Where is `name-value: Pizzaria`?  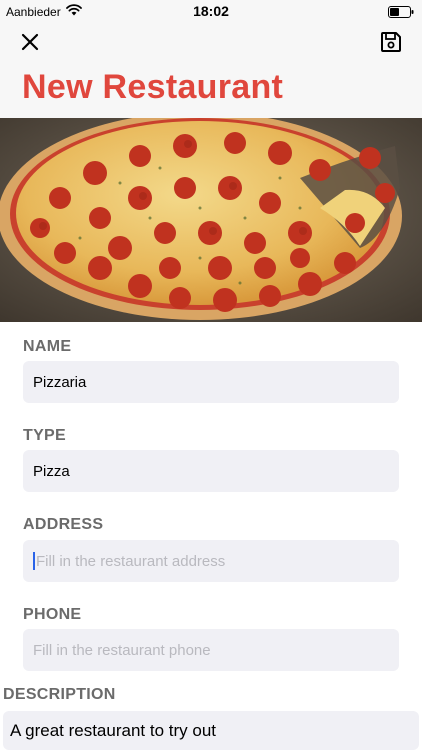 name-value: Pizzaria is located at coordinates (60, 382).